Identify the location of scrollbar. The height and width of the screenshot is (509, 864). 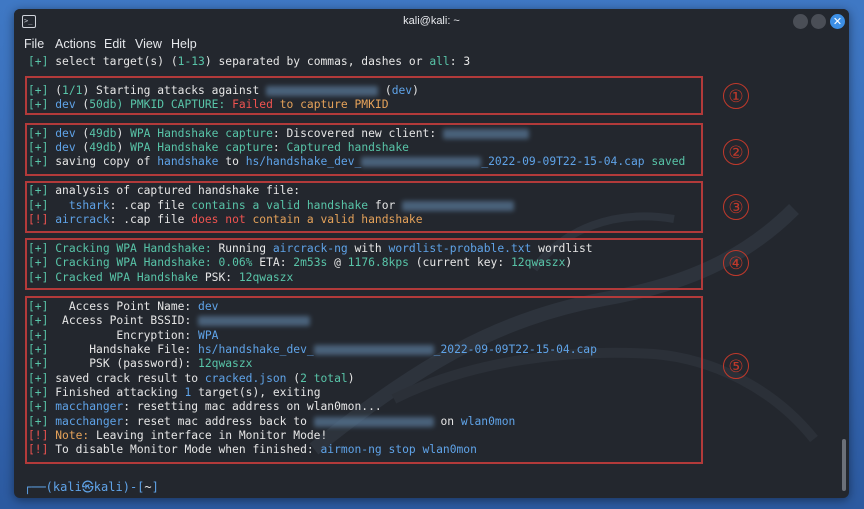
(844, 465).